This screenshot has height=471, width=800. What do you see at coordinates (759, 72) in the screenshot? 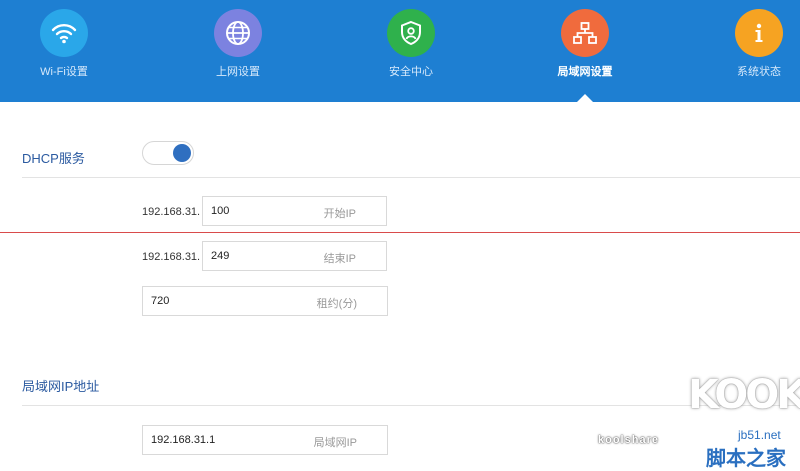
I see `nav-label-status: 系统状态` at bounding box center [759, 72].